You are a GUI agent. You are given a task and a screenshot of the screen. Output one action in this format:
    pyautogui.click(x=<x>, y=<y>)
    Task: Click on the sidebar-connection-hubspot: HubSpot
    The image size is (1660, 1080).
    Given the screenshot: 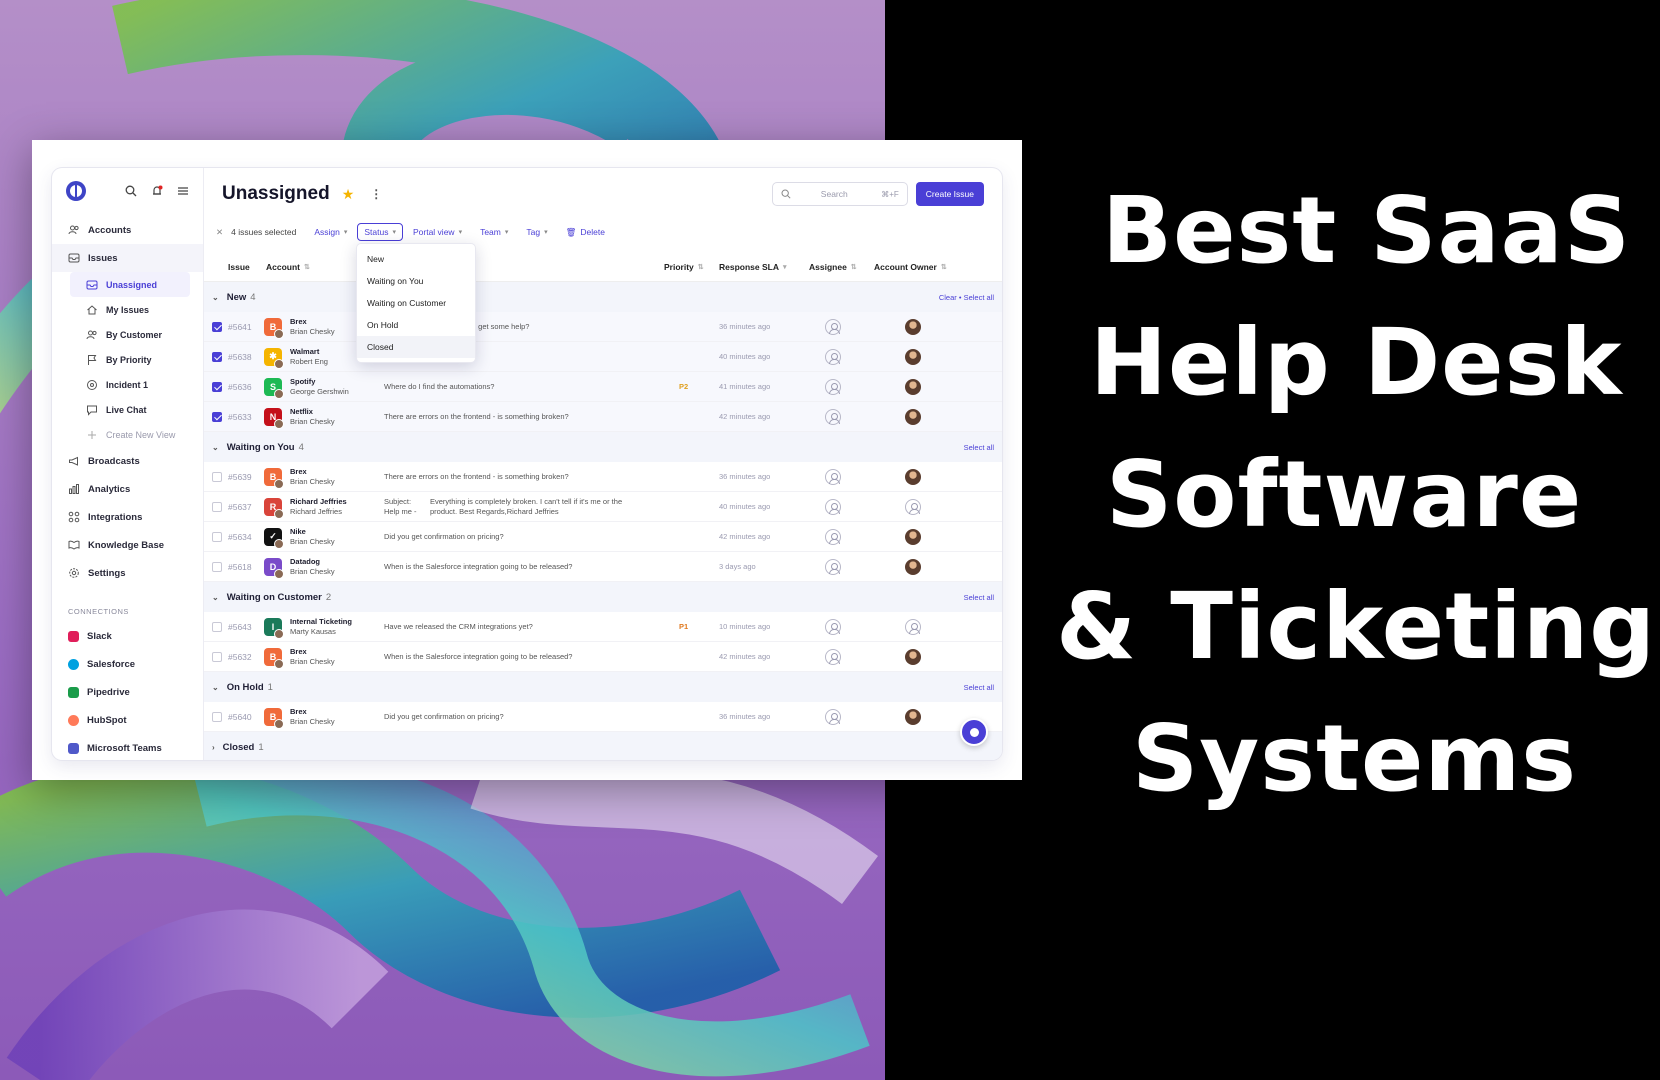 What is the action you would take?
    pyautogui.click(x=127, y=720)
    